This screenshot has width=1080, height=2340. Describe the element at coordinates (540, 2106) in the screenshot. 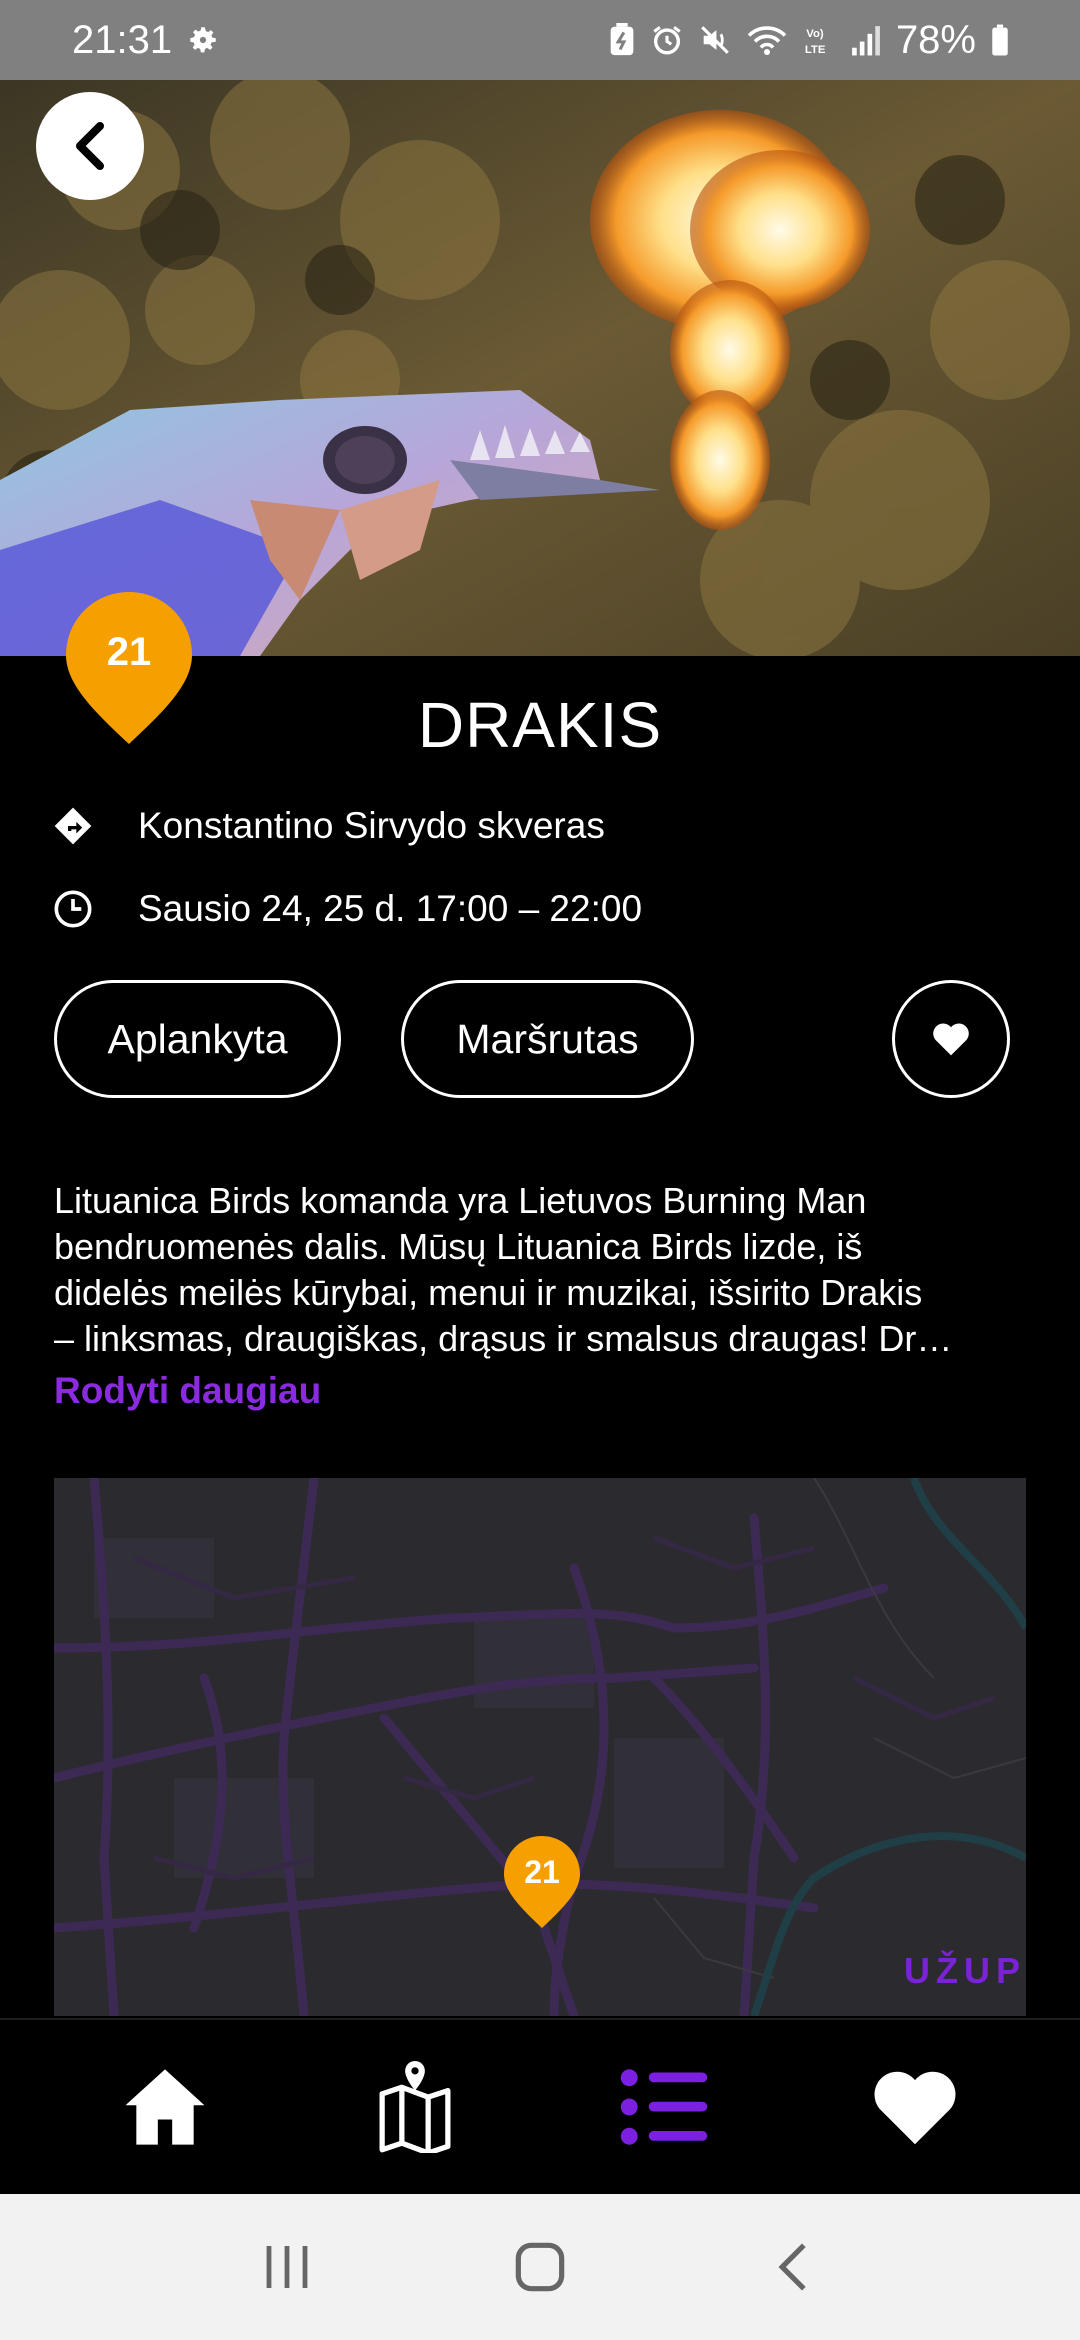

I see `bottom-navigation` at that location.